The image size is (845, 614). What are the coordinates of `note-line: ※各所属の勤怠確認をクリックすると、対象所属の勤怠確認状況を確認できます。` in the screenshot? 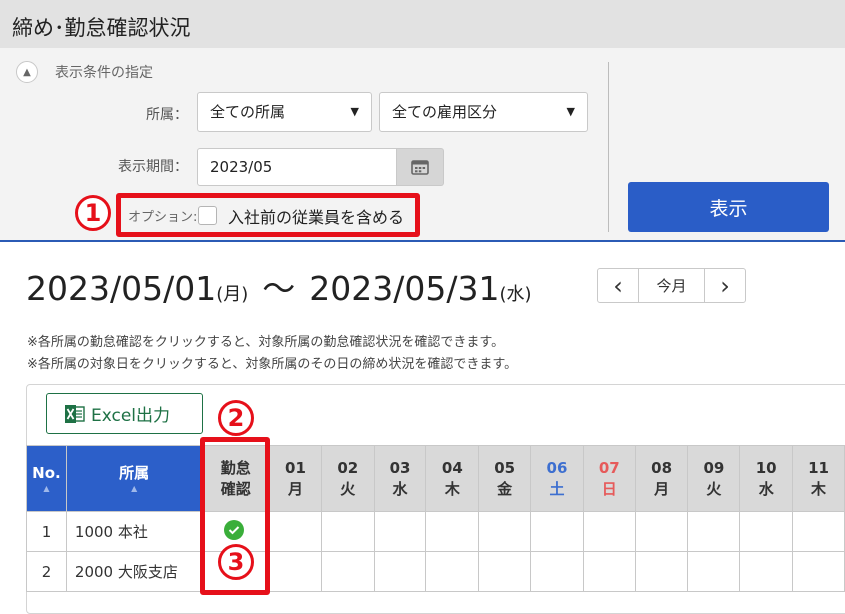 It's located at (266, 342).